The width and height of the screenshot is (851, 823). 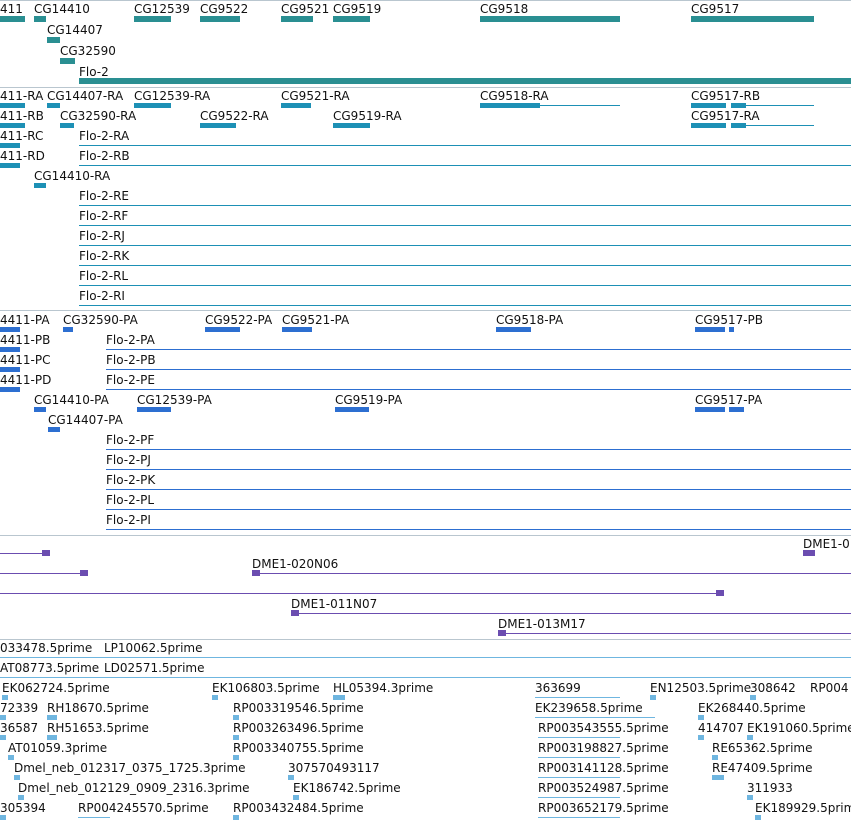 I want to click on est-label: 363699, so click(x=558, y=688).